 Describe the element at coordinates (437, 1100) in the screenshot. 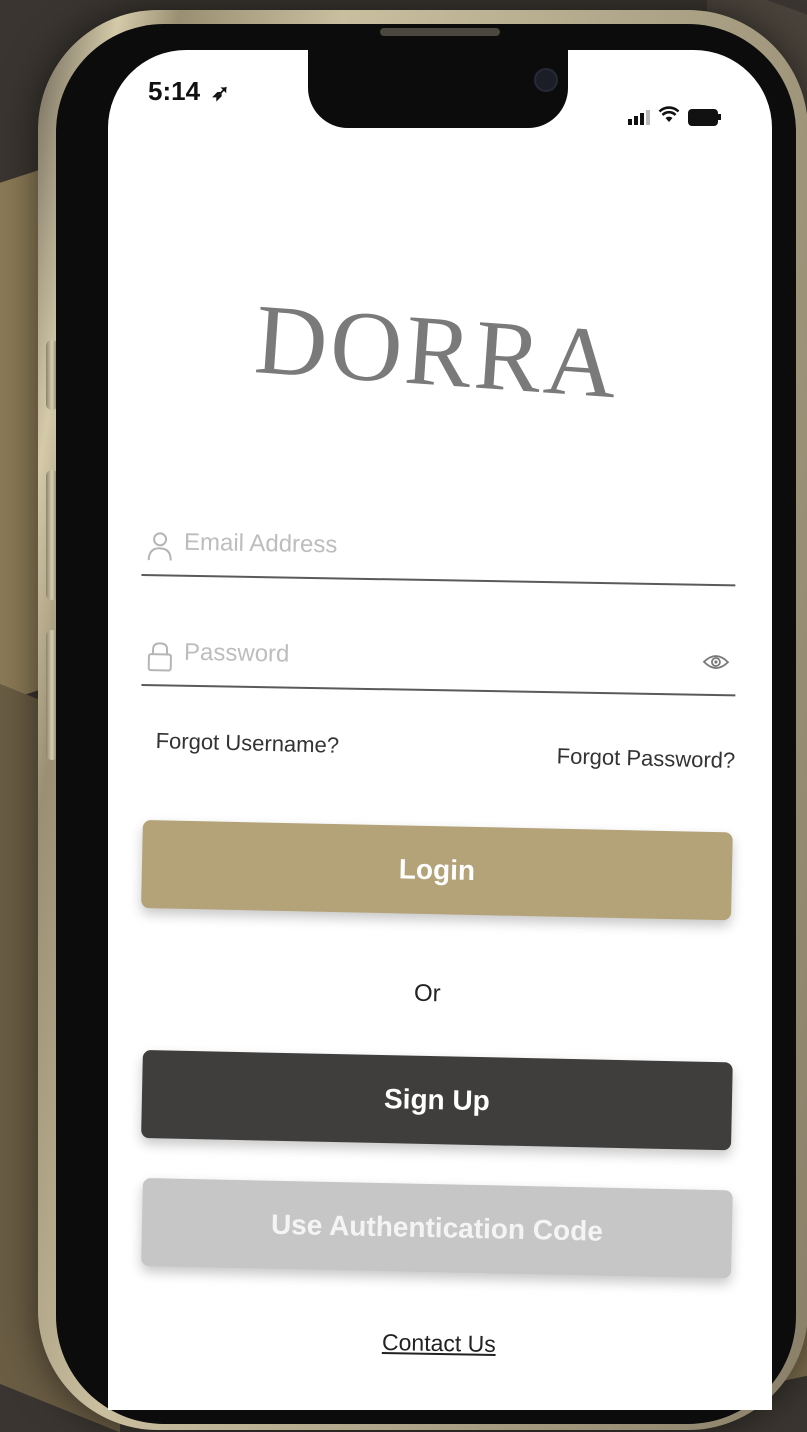

I see `sign-up-button: Sign Up` at that location.